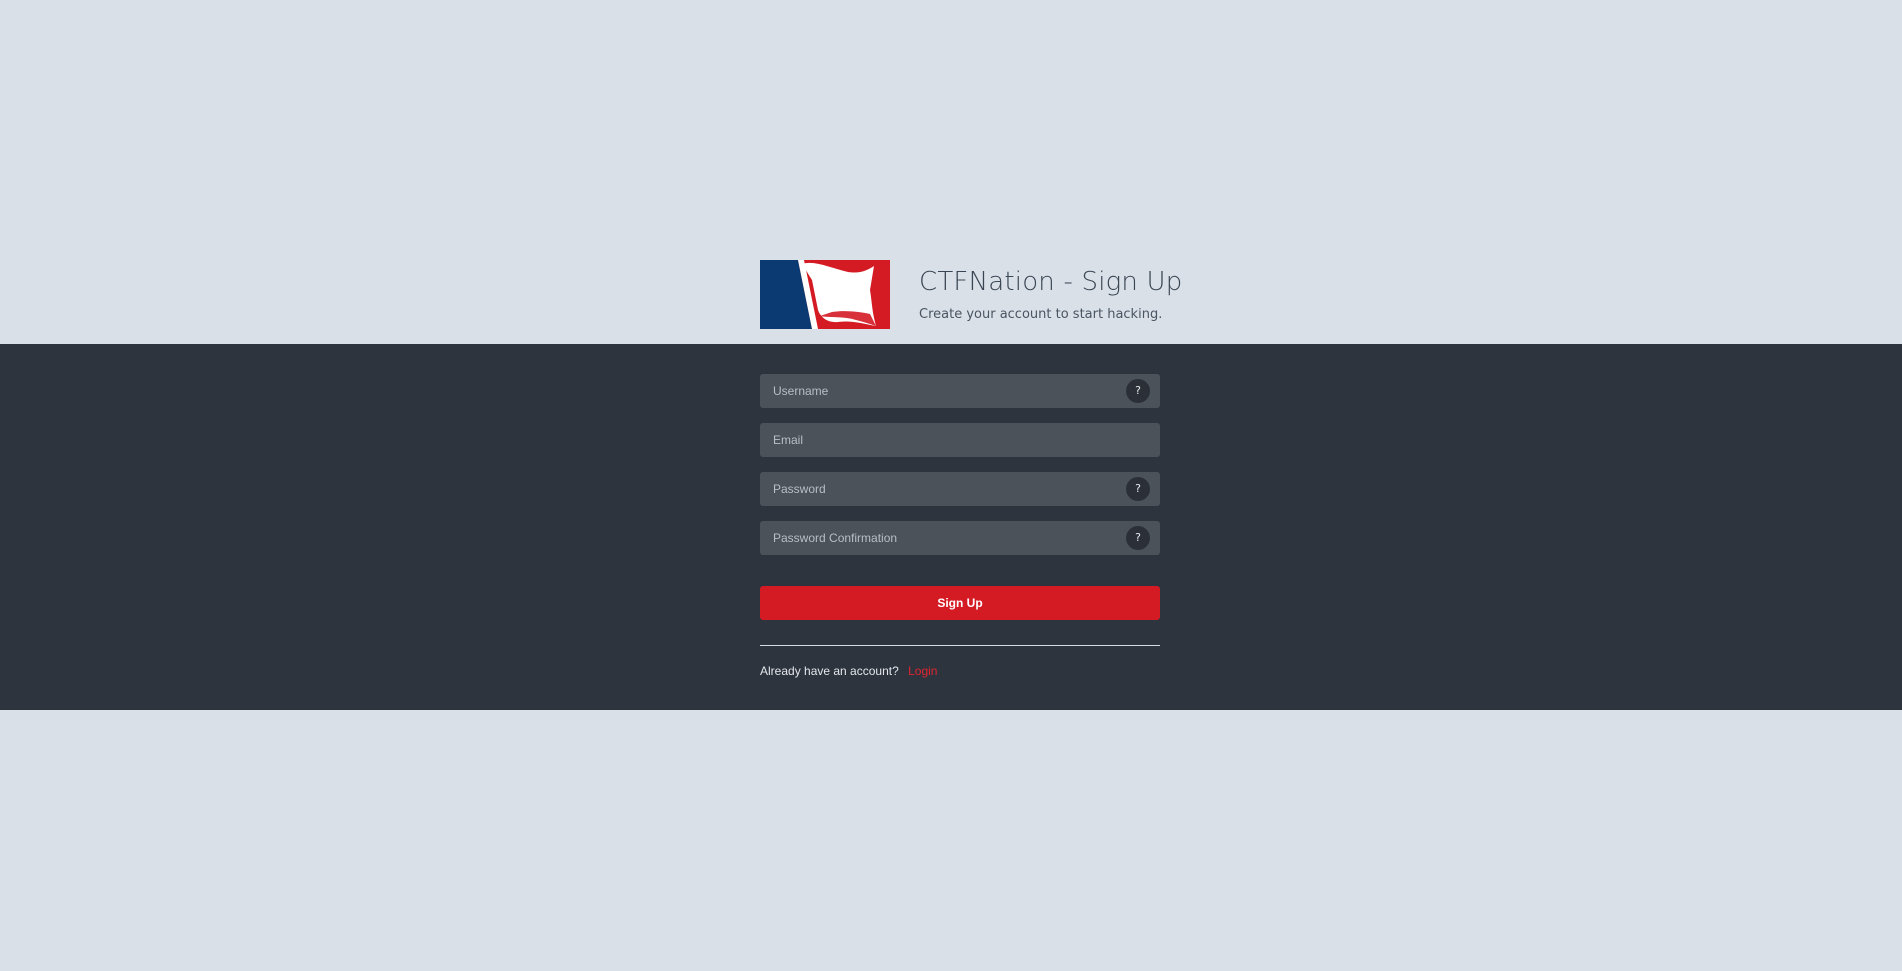 This screenshot has width=1902, height=971. I want to click on username-help-icon: ?, so click(1138, 391).